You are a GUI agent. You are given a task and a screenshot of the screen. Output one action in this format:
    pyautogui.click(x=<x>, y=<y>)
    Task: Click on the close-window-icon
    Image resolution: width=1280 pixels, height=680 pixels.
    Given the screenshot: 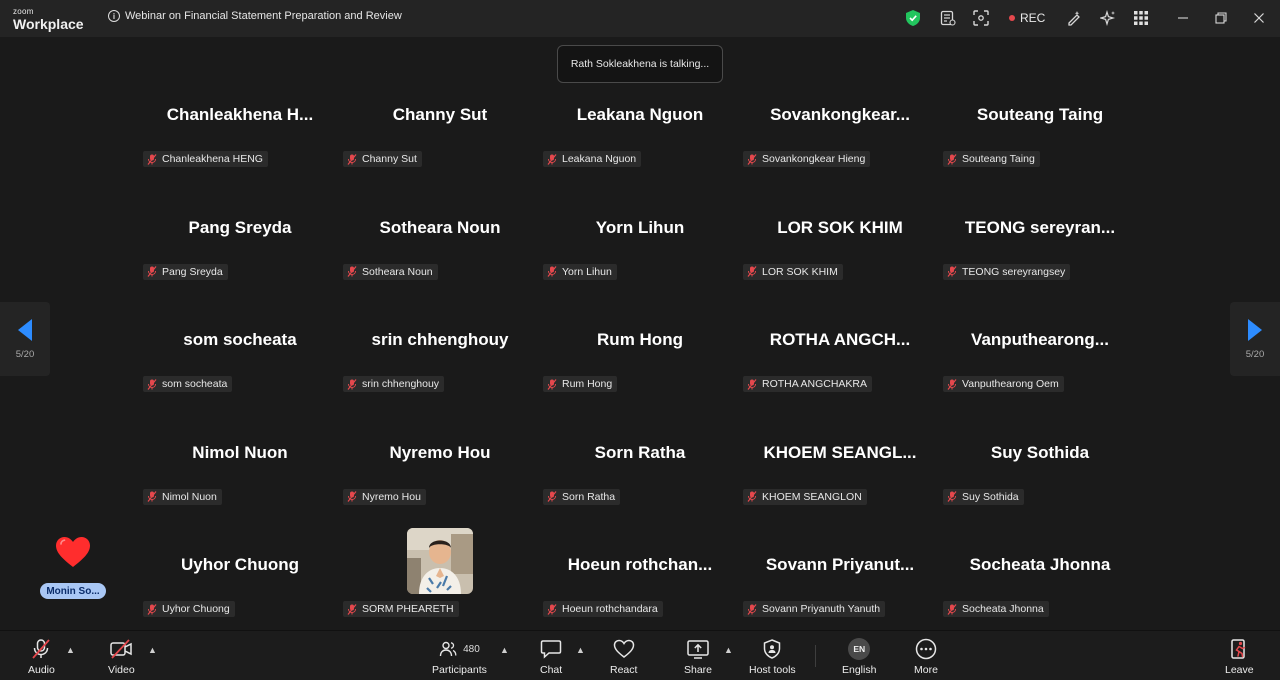 What is the action you would take?
    pyautogui.click(x=1259, y=18)
    